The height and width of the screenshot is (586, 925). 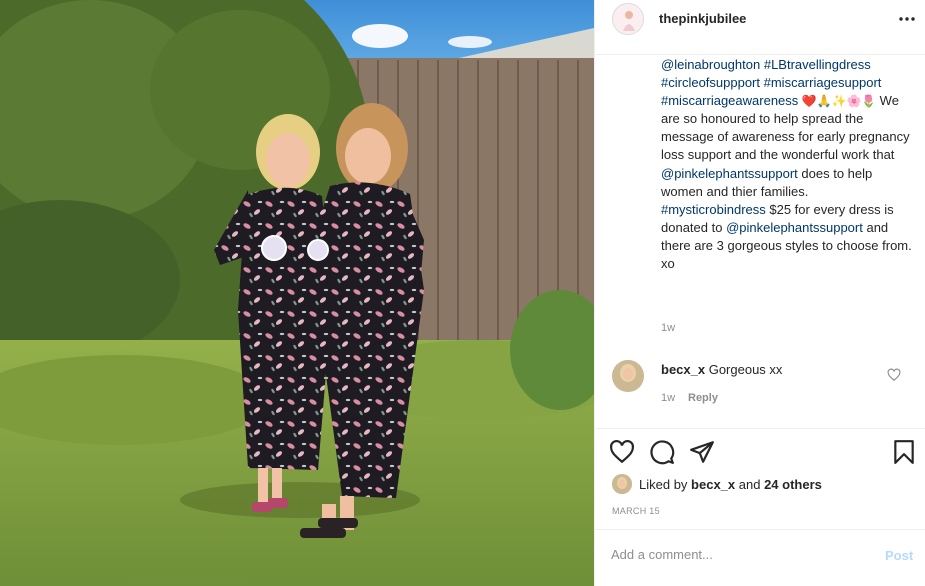 I want to click on share-icon, so click(x=702, y=452).